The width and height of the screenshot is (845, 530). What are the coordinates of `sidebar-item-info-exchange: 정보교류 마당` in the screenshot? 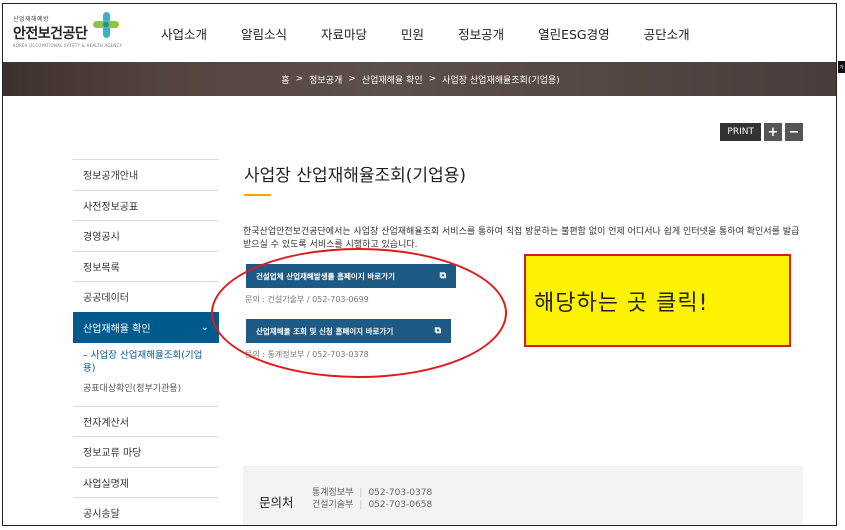 It's located at (146, 451).